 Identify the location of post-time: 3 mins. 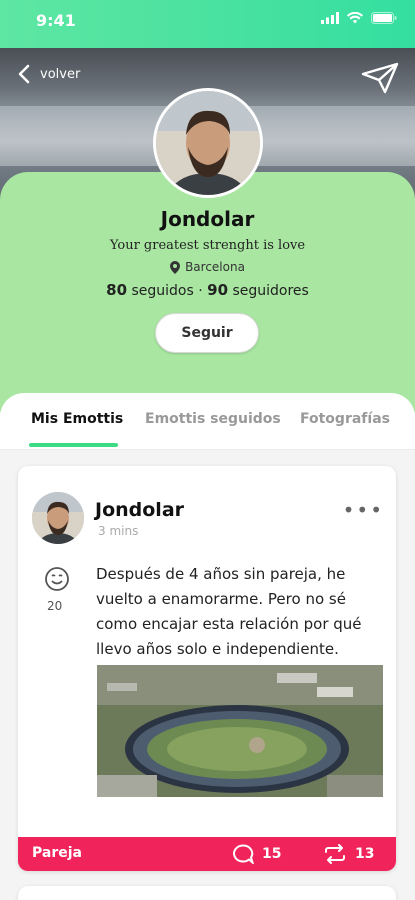
(118, 531).